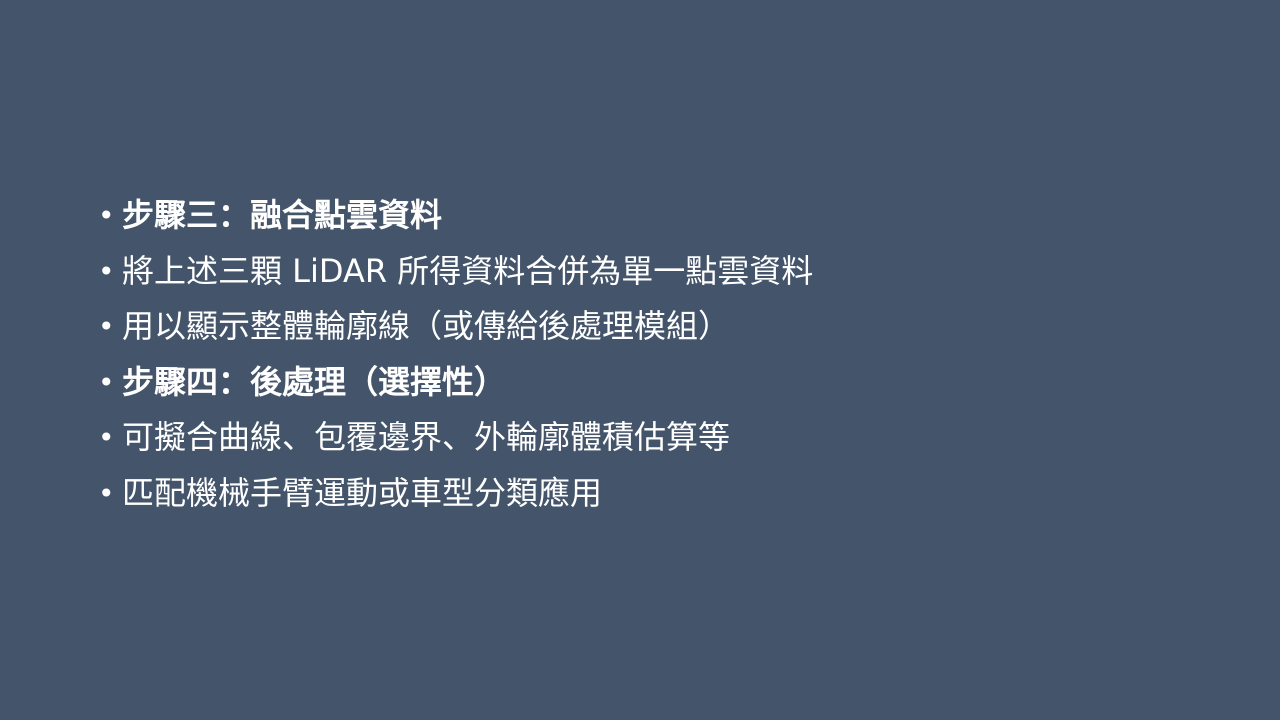 The width and height of the screenshot is (1280, 720). I want to click on bullet-text: 用以顯示整體輪廓線（或傳給後處理模組）, so click(426, 326).